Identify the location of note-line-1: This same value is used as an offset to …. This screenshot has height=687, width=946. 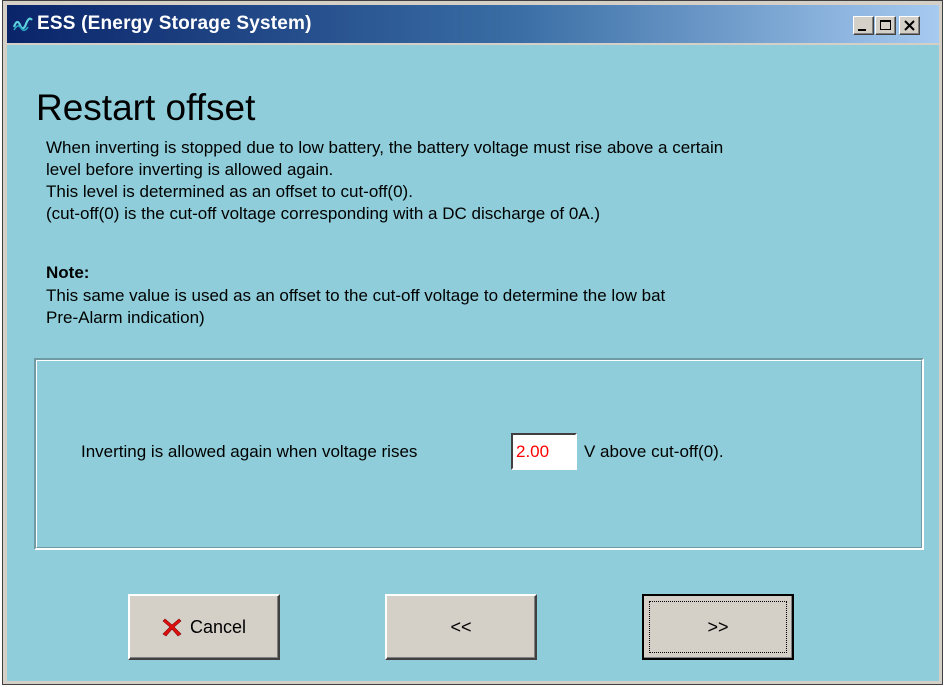
(356, 295).